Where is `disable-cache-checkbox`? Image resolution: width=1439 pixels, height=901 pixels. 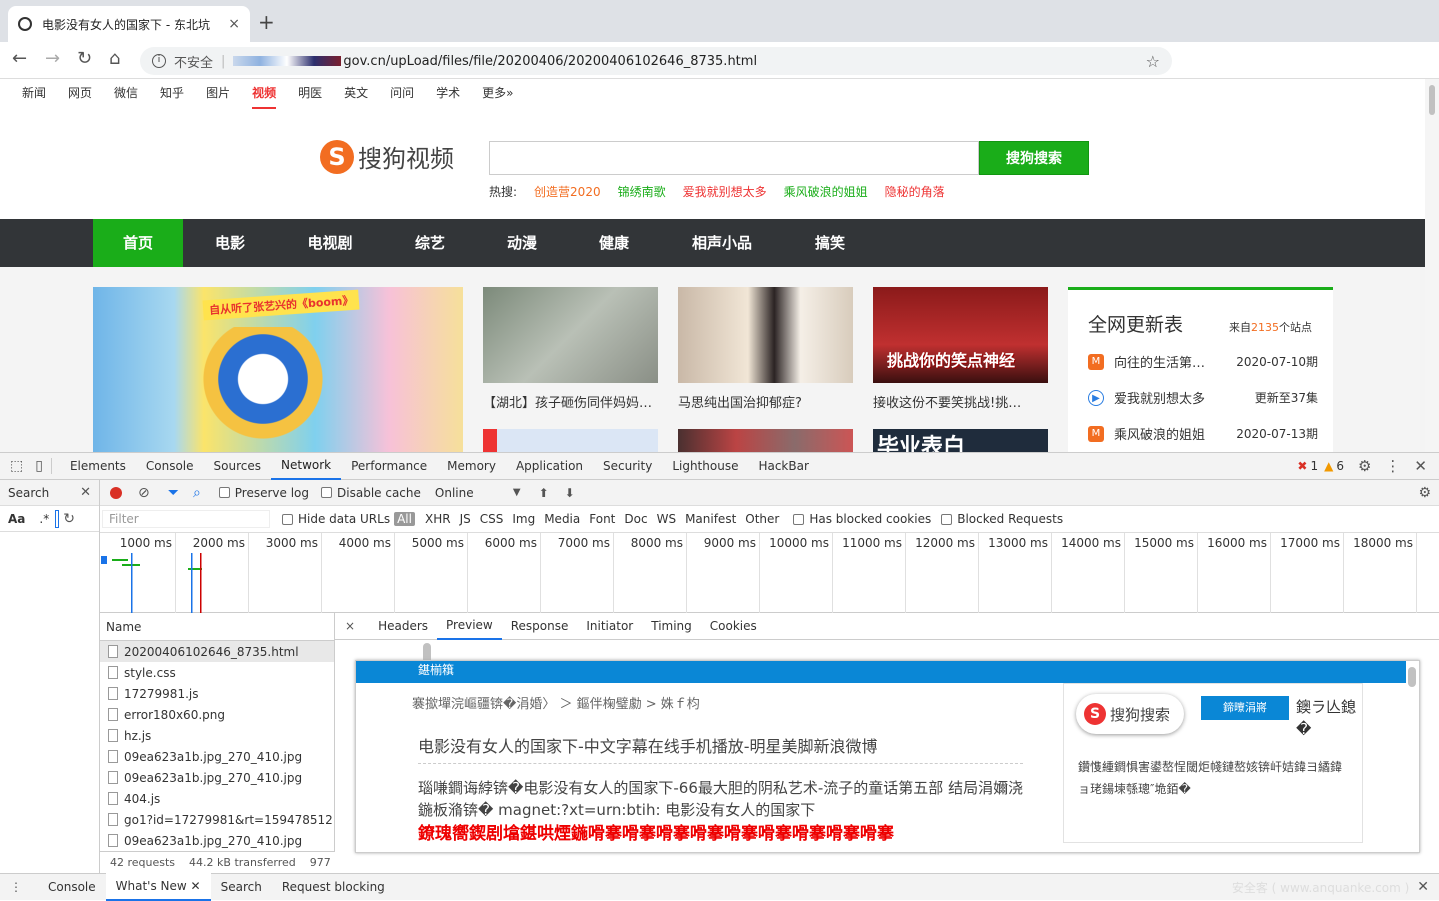 disable-cache-checkbox is located at coordinates (327, 492).